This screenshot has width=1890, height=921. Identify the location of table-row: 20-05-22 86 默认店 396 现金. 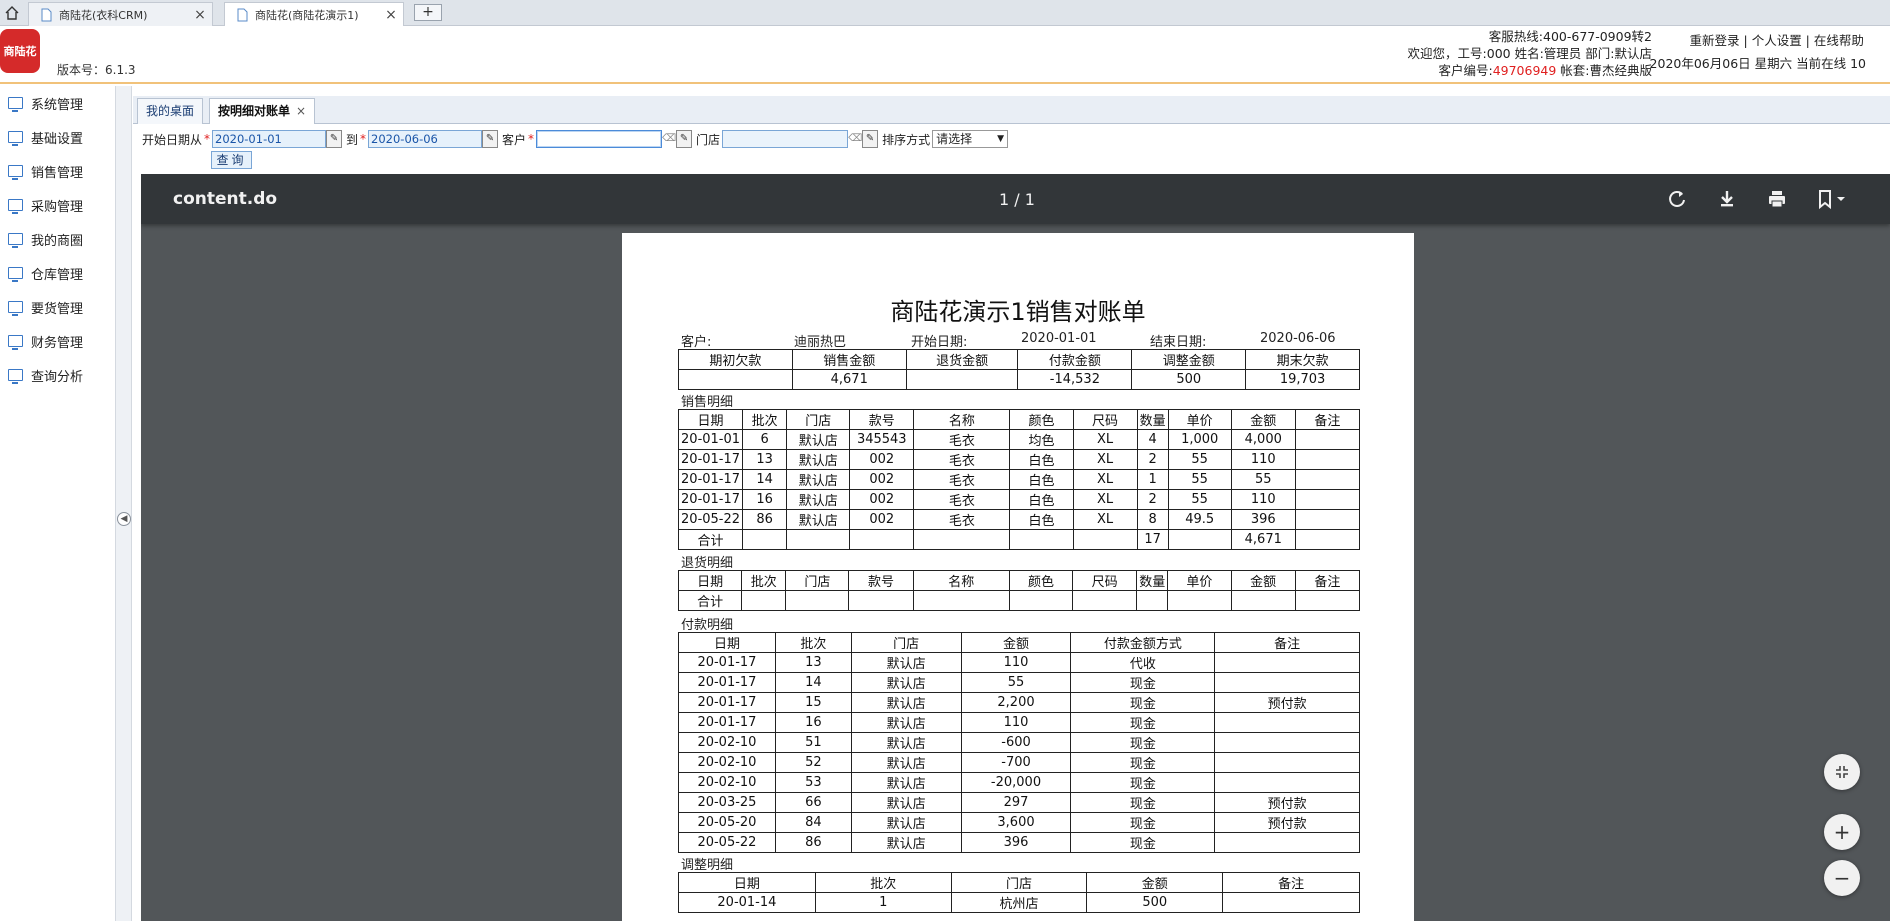
(1019, 842).